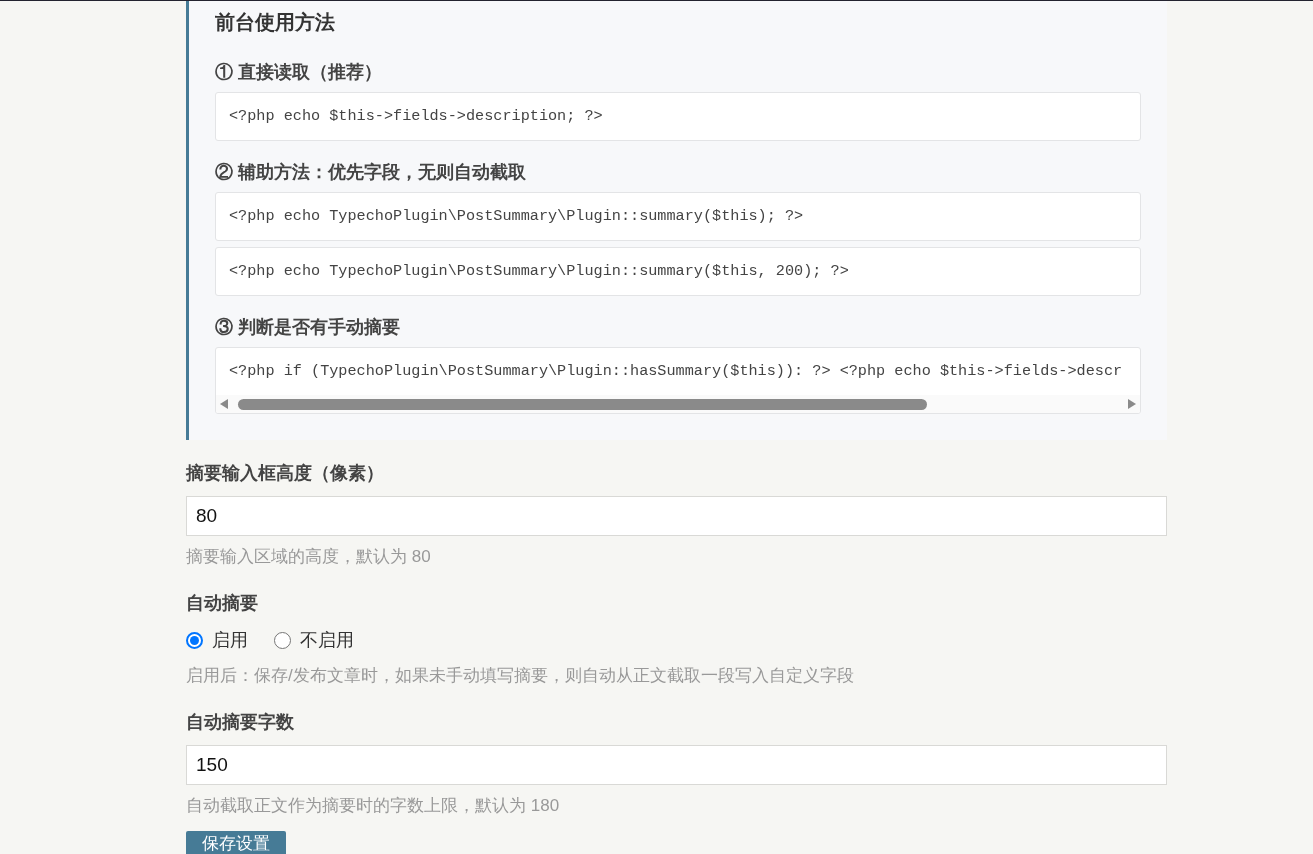 The width and height of the screenshot is (1313, 854). What do you see at coordinates (224, 404) in the screenshot?
I see `scroll-left-arrow-icon` at bounding box center [224, 404].